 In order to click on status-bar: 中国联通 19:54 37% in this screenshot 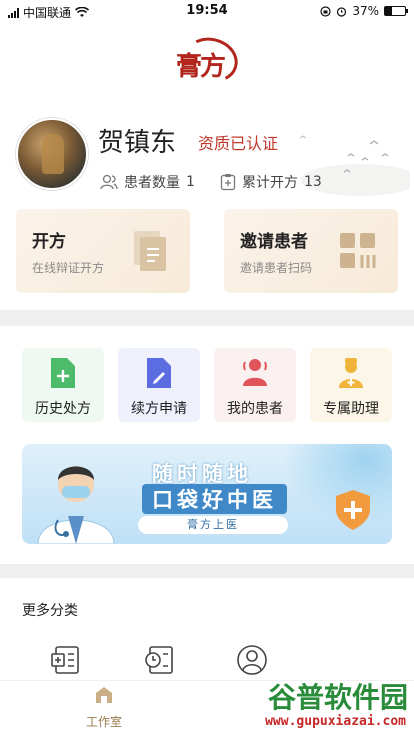, I will do `click(207, 11)`.